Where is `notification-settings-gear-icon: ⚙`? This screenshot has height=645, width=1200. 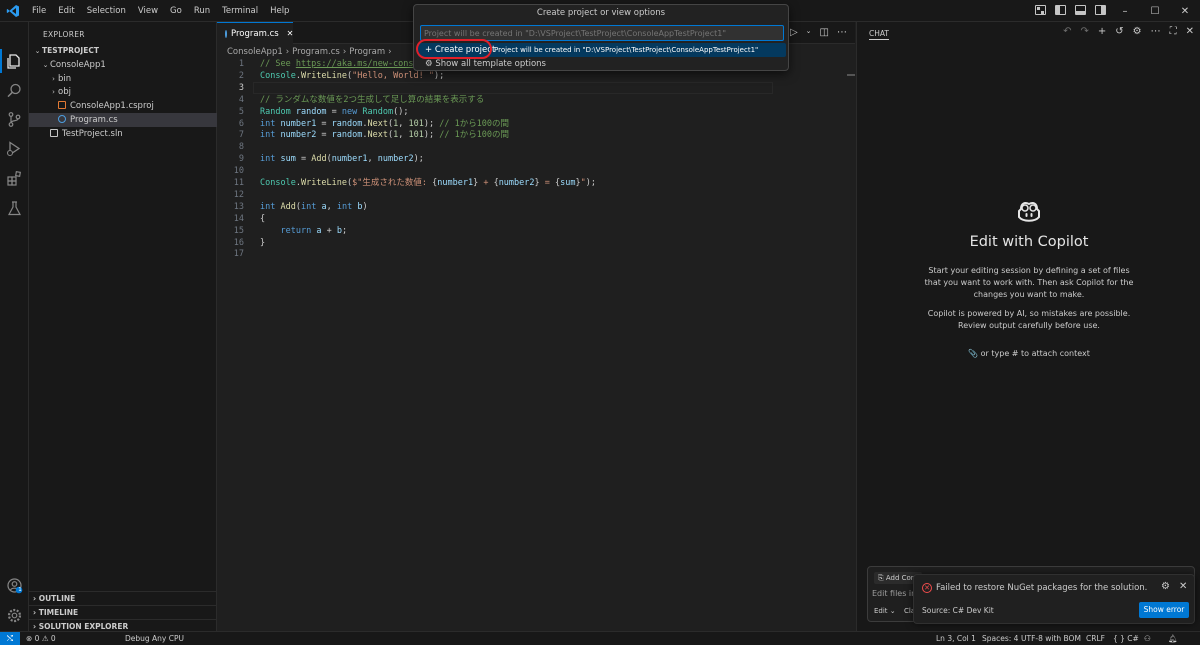
notification-settings-gear-icon: ⚙ is located at coordinates (1165, 586).